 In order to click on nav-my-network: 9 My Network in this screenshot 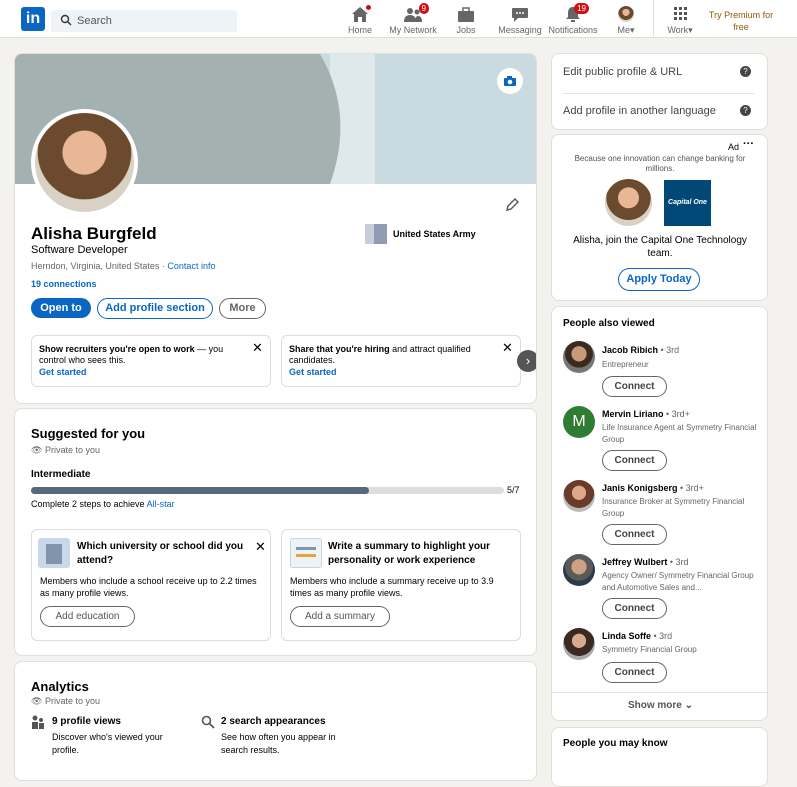, I will do `click(413, 19)`.